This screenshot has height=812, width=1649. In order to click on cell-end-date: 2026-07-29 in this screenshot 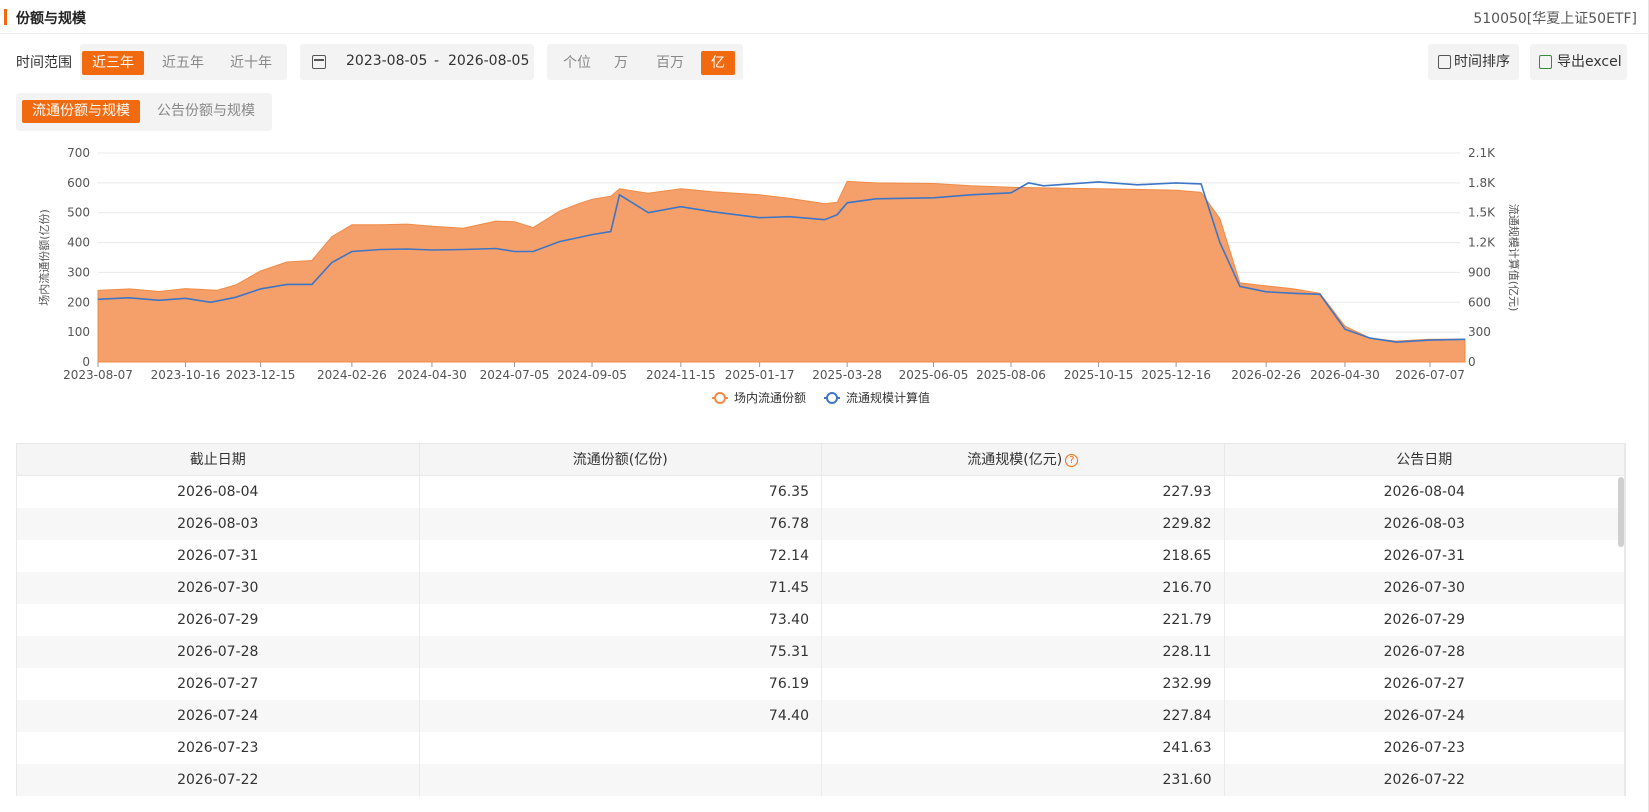, I will do `click(218, 620)`.